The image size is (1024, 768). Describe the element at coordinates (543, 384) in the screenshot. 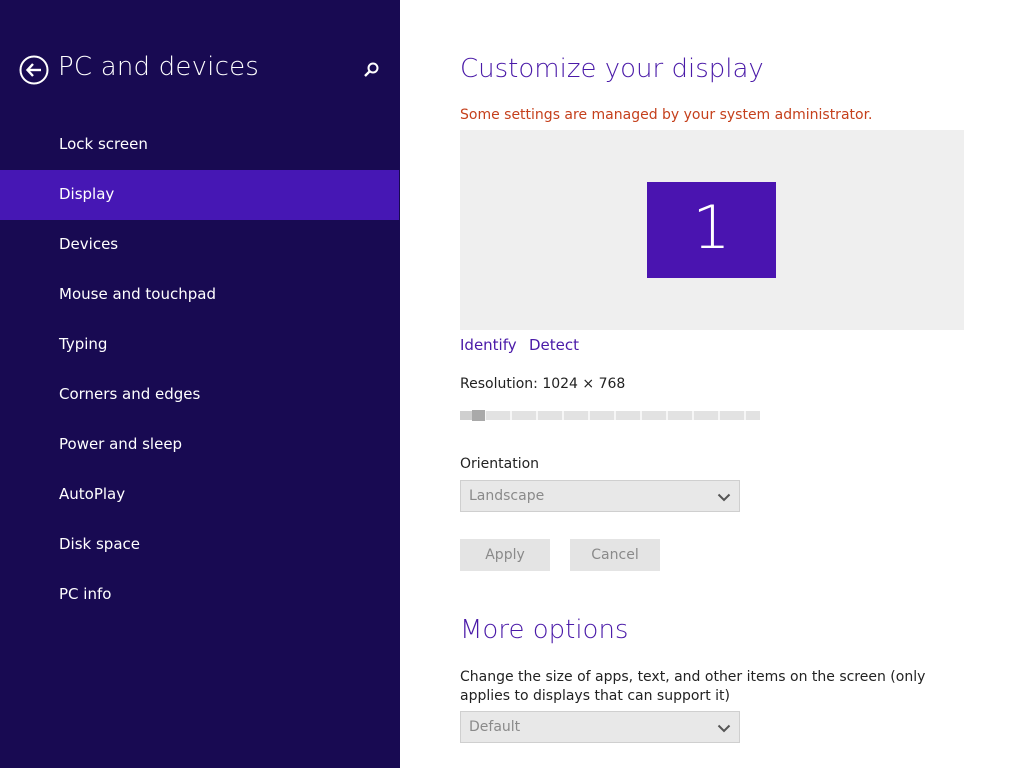

I see `resolution-label: Resolution: 1024 × 768` at that location.